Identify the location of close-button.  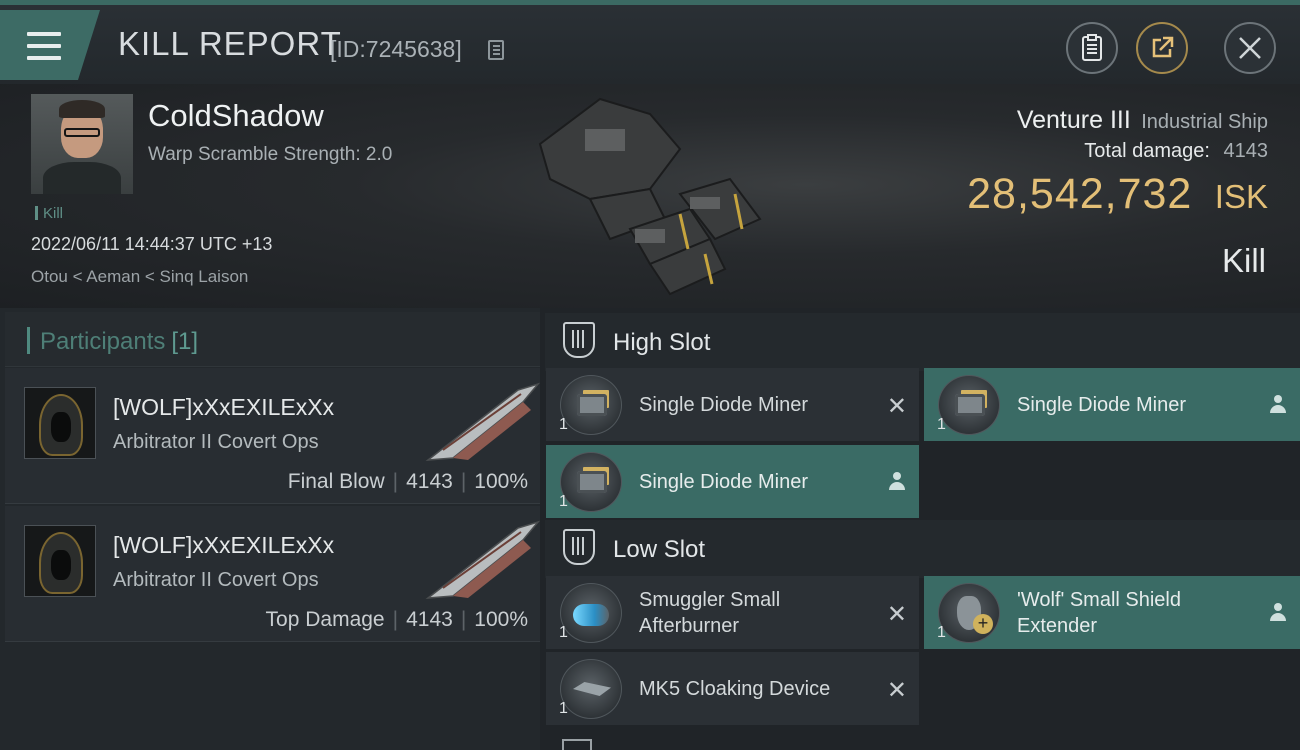
(1250, 48).